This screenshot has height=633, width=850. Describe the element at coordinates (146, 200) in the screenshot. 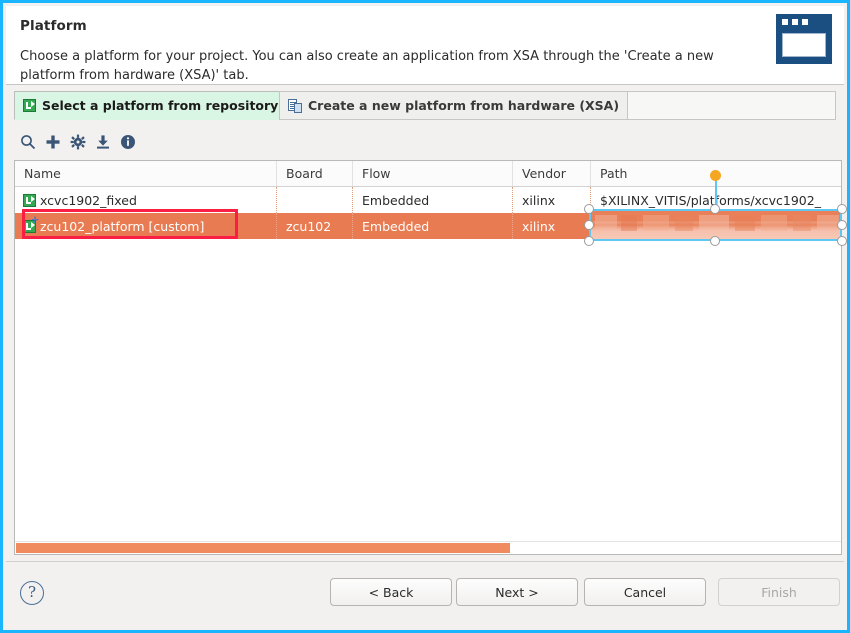

I see `cell-name: xcvc1902_fixed` at that location.